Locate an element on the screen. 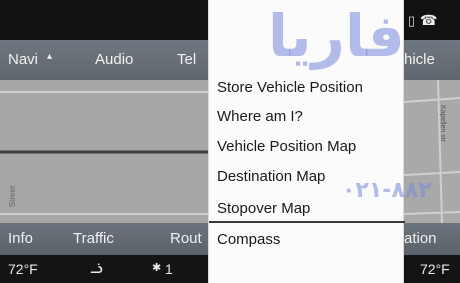  street-label-right: Kapellen str is located at coordinates (442, 123).